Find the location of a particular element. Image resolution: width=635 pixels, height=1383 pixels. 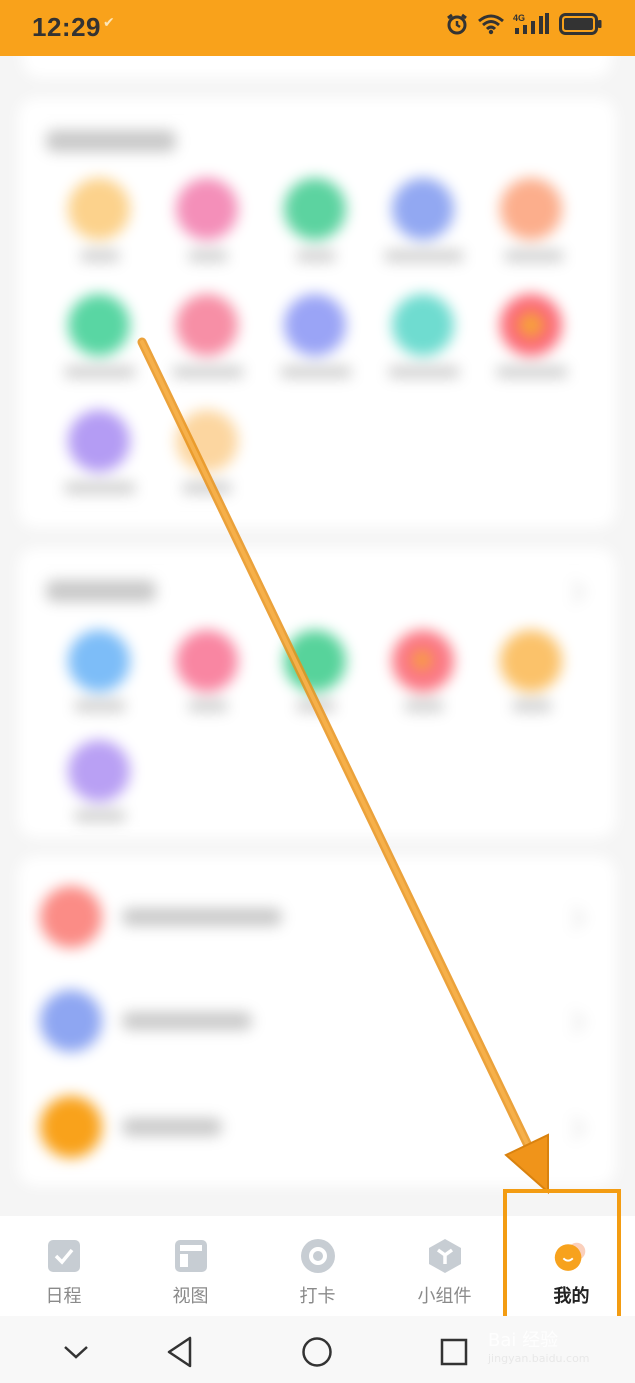

tab-schedule: 日程 is located at coordinates (63, 1266).